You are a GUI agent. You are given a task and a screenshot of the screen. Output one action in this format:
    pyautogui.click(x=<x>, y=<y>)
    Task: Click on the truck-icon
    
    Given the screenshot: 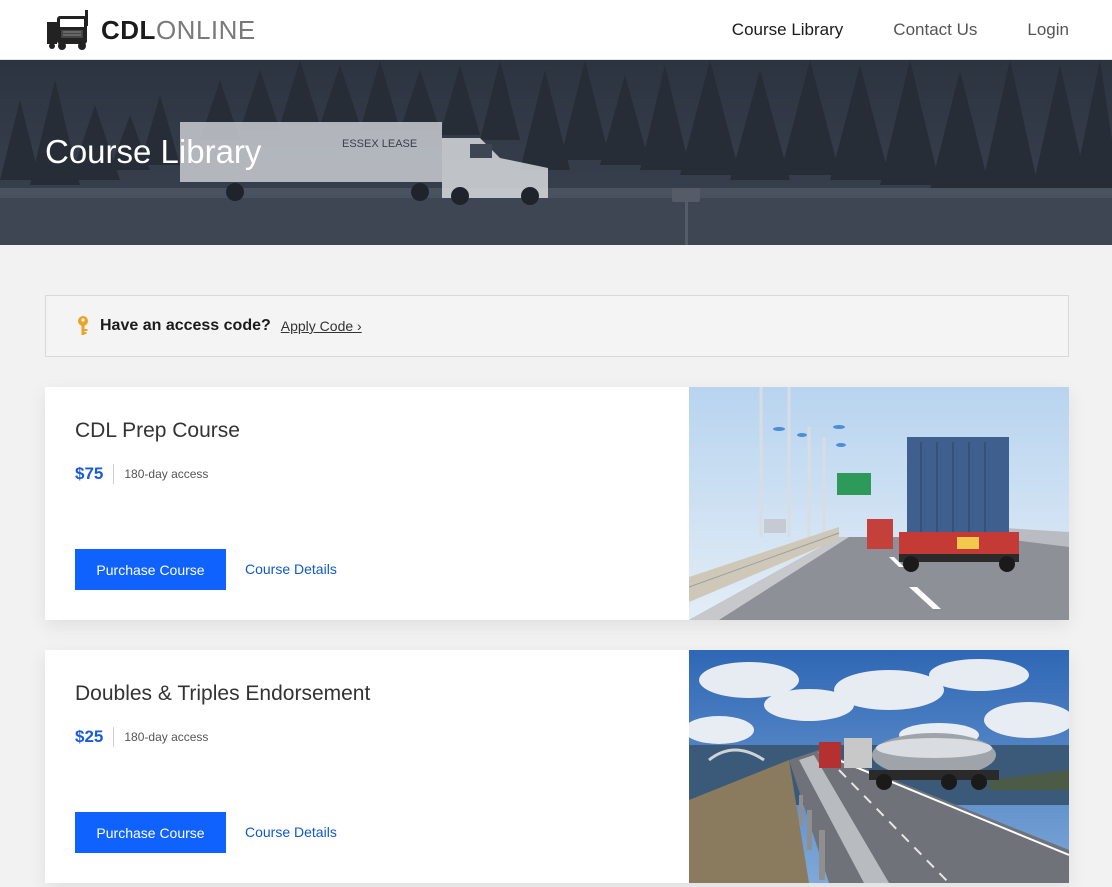 What is the action you would take?
    pyautogui.click(x=67, y=30)
    